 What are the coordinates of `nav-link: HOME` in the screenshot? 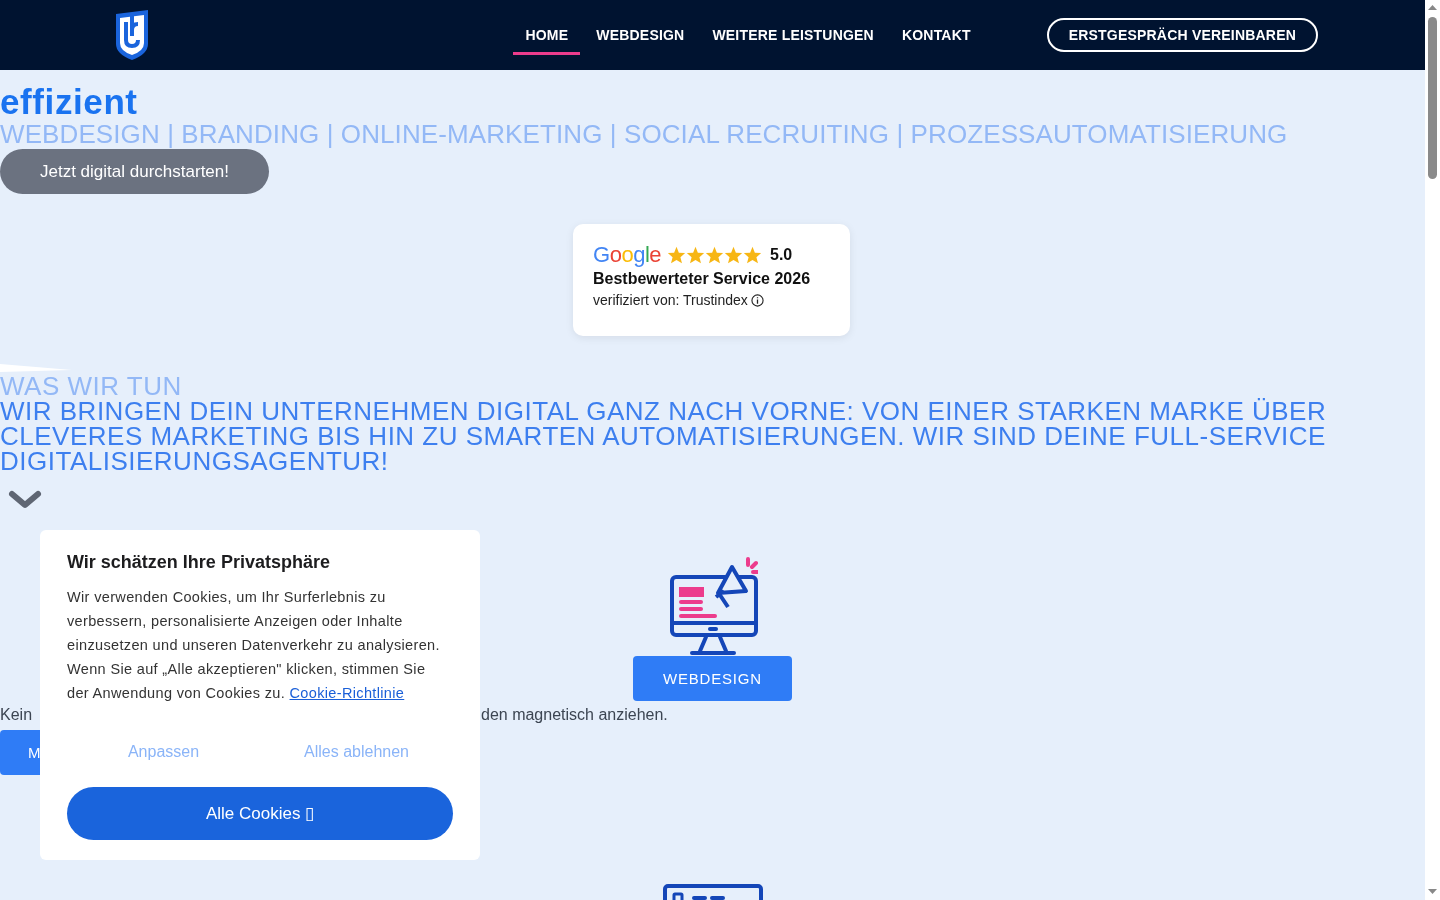 It's located at (547, 38).